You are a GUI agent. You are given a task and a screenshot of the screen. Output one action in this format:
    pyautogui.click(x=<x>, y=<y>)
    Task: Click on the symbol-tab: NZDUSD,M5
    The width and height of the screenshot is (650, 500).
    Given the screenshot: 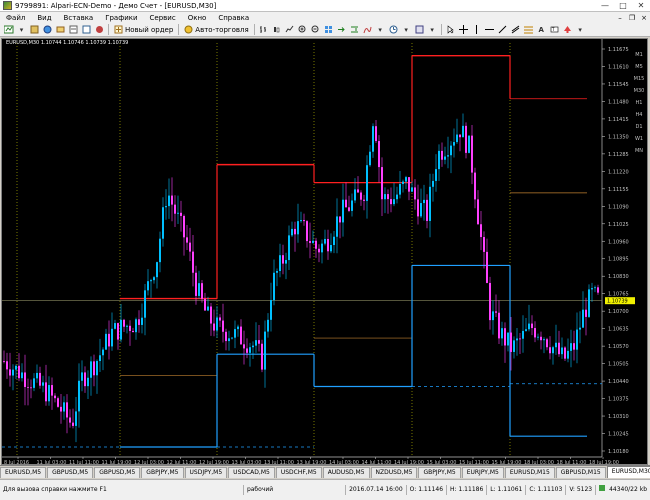 What is the action you would take?
    pyautogui.click(x=394, y=472)
    